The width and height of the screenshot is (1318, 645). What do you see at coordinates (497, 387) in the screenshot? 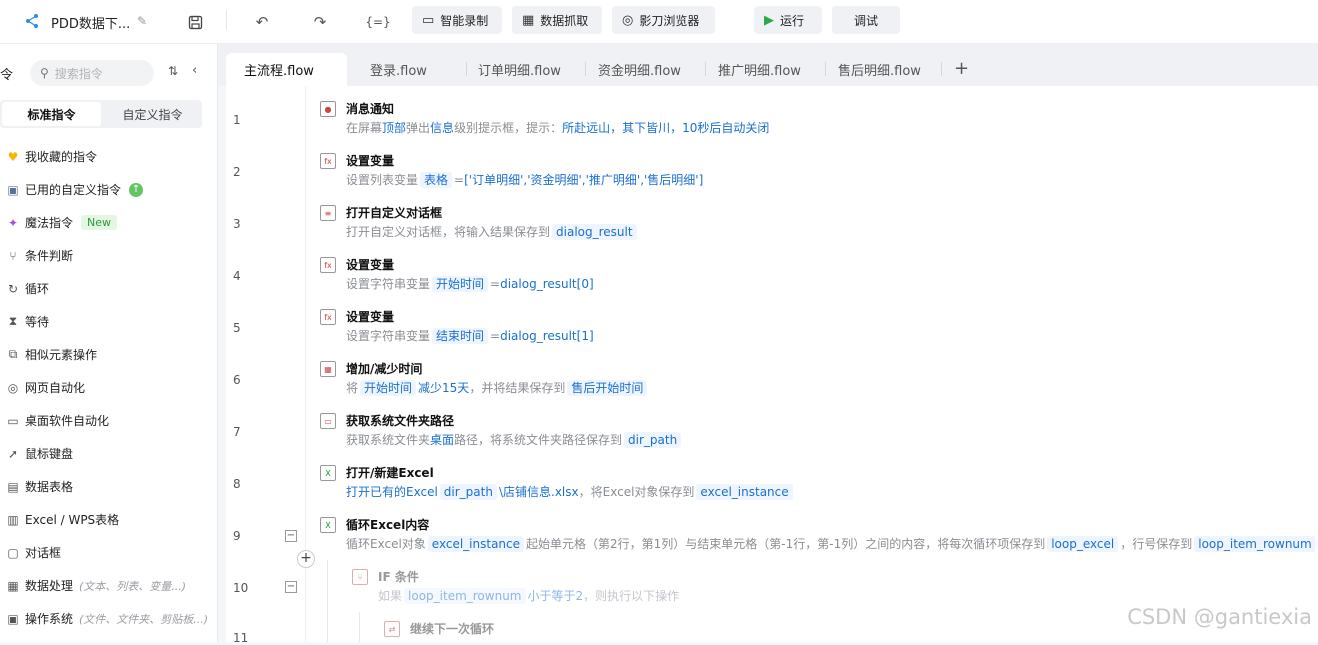
I see `step-desc: 将开始时间 减少15天，并将结果保存到 售后开始时间` at bounding box center [497, 387].